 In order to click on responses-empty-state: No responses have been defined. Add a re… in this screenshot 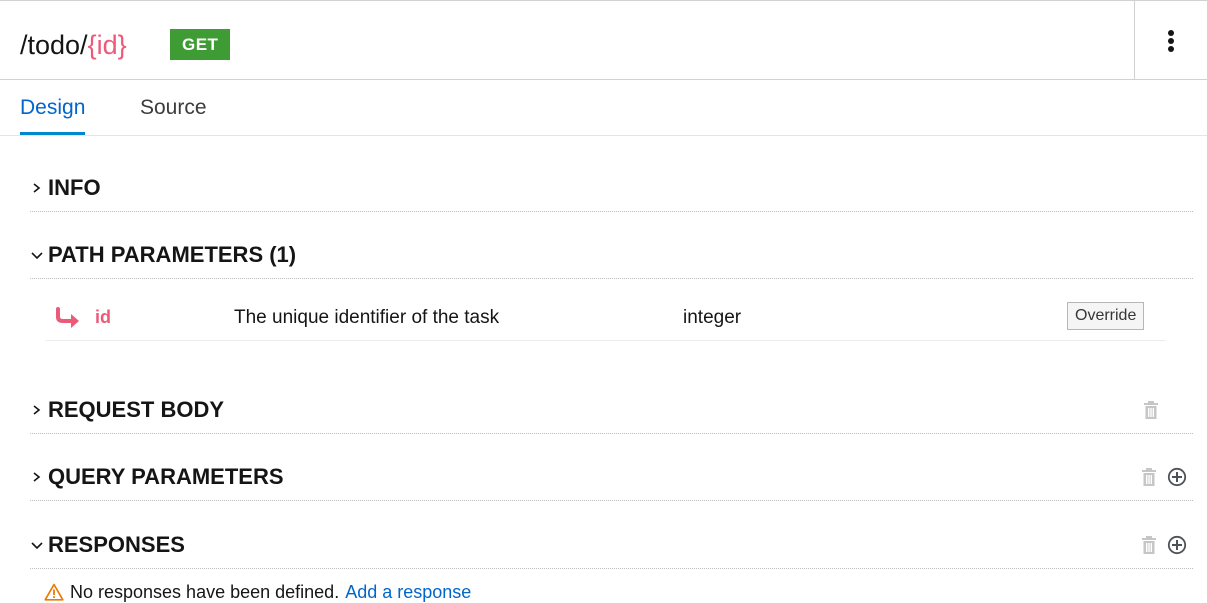, I will do `click(257, 592)`.